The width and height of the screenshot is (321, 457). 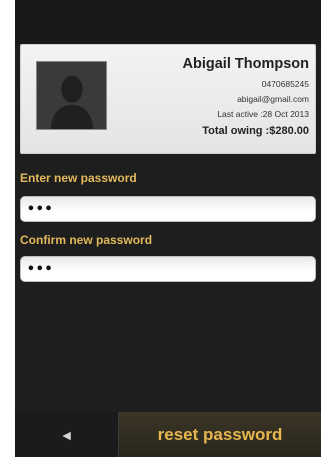 I want to click on new-password-field, so click(x=168, y=209).